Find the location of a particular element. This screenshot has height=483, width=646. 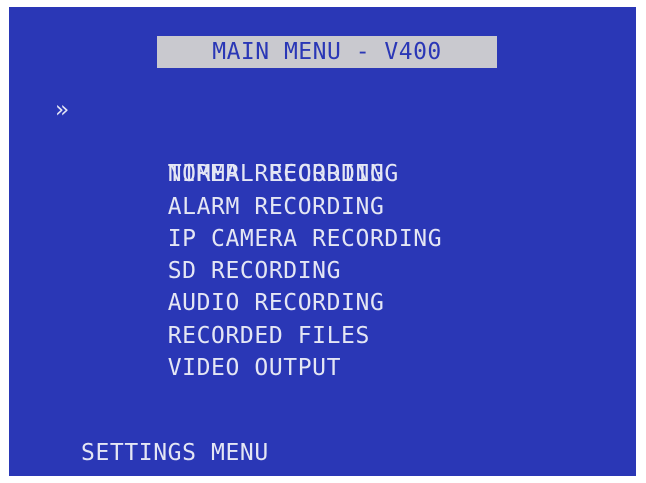

menu-item-normal-recording: » NORMAL RECORDING is located at coordinates (248, 140).